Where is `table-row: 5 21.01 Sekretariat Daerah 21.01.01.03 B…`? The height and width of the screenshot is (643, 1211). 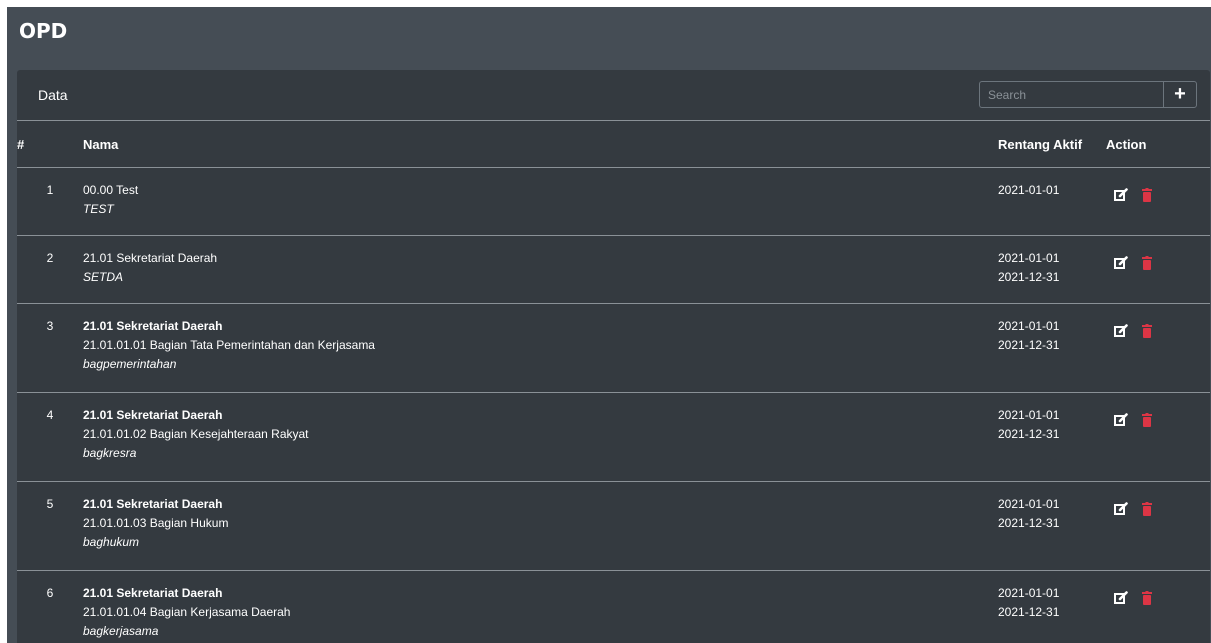 table-row: 5 21.01 Sekretariat Daerah 21.01.01.03 B… is located at coordinates (613, 526).